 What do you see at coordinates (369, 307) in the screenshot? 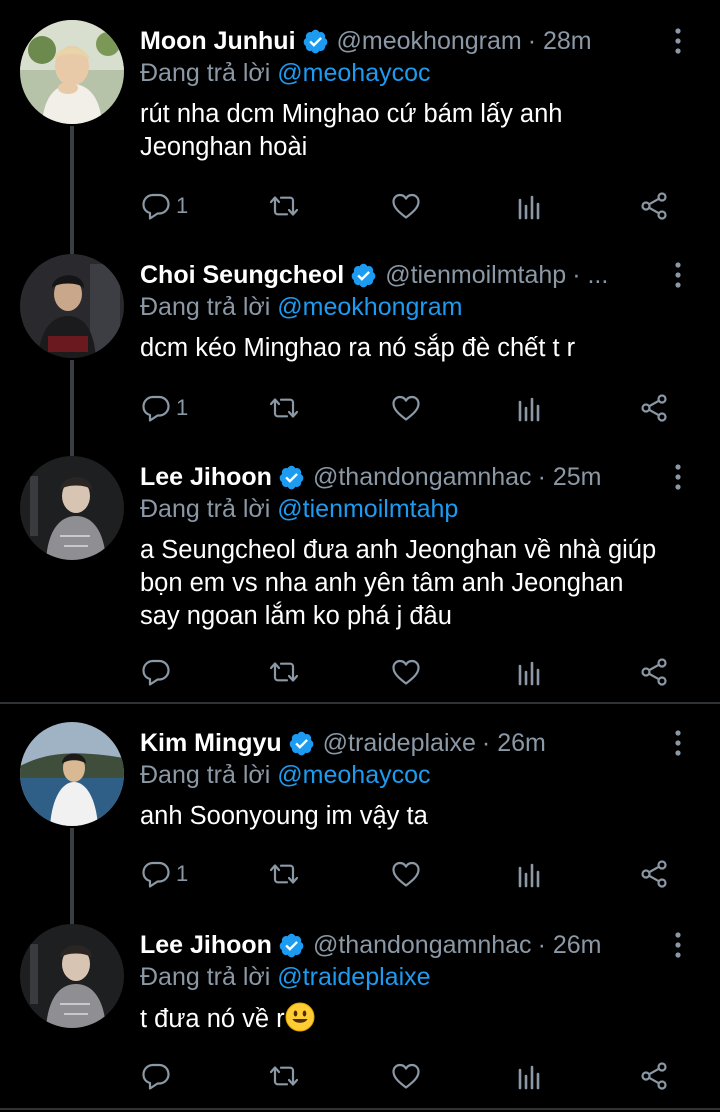
I see `reply-mention-link: @meokhongram` at bounding box center [369, 307].